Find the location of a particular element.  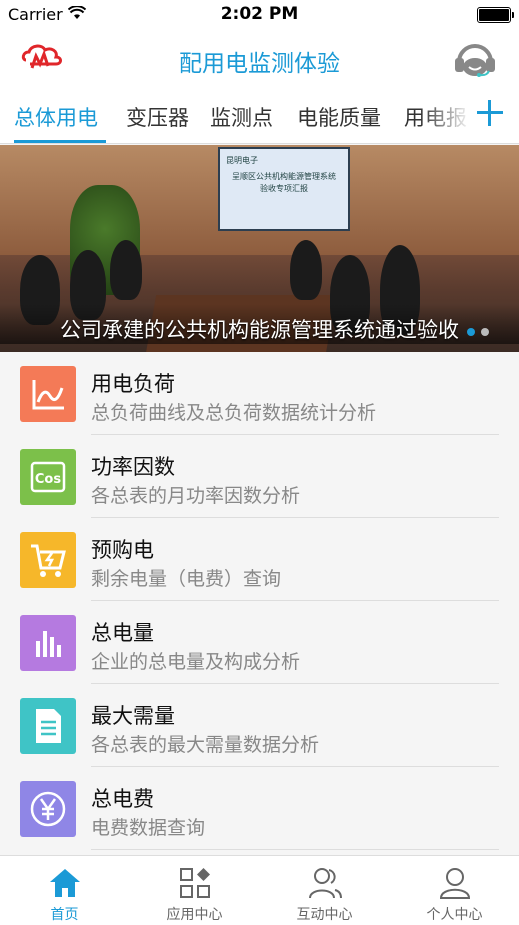

tab-fade is located at coordinates (446, 115).